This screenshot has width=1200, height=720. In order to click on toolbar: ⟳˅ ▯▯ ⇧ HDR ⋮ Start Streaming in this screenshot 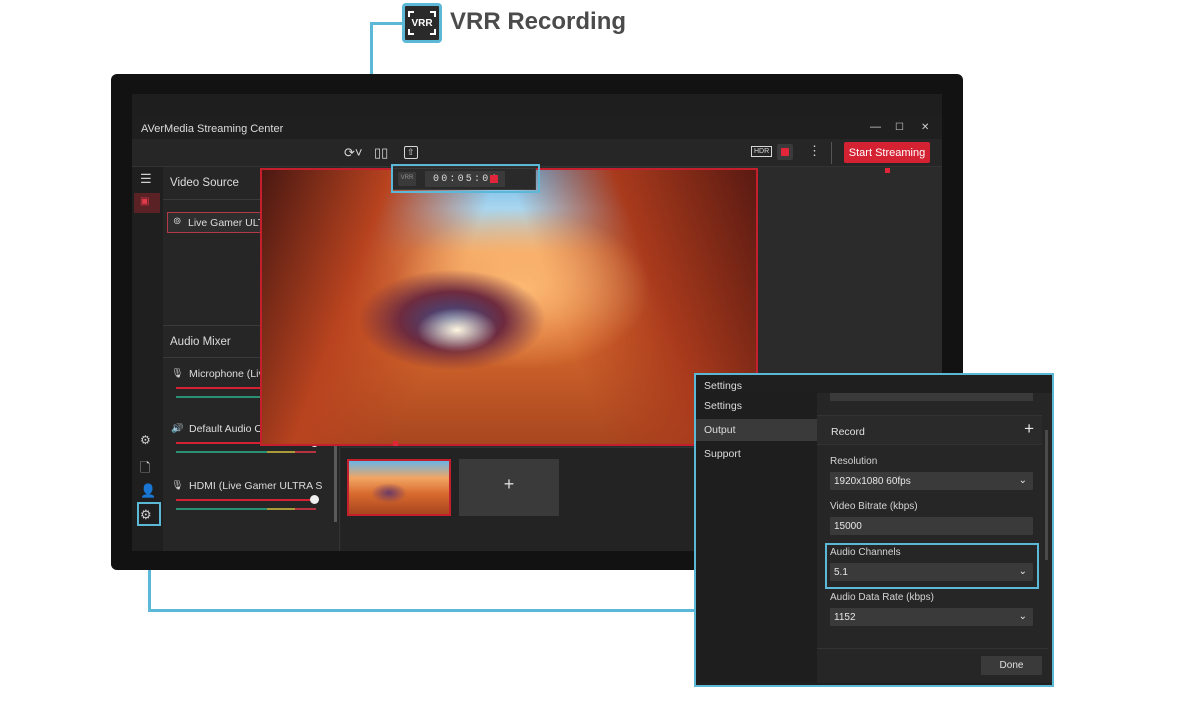, I will do `click(537, 153)`.